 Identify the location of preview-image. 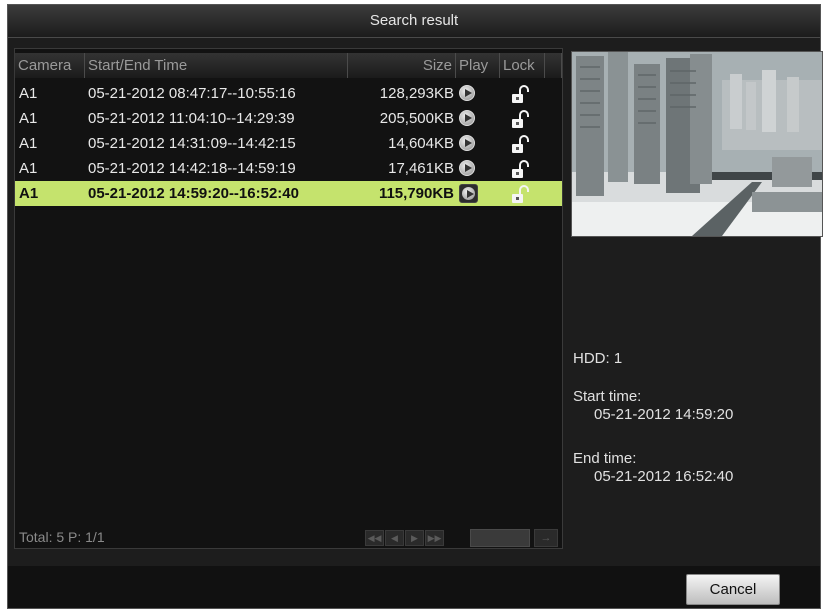
(697, 144).